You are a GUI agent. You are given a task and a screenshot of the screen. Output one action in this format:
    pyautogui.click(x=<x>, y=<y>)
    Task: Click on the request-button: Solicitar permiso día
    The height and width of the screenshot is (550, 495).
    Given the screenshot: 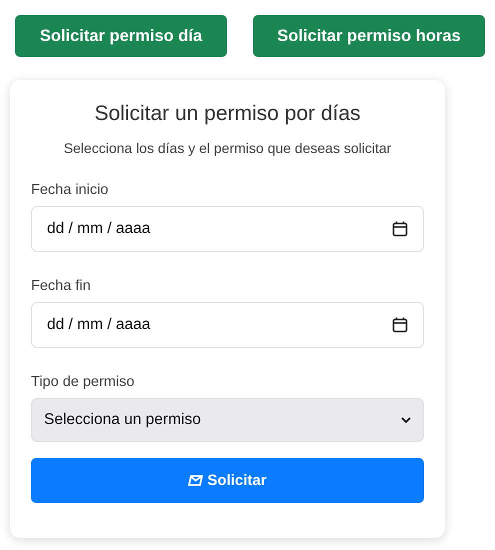 What is the action you would take?
    pyautogui.click(x=121, y=36)
    